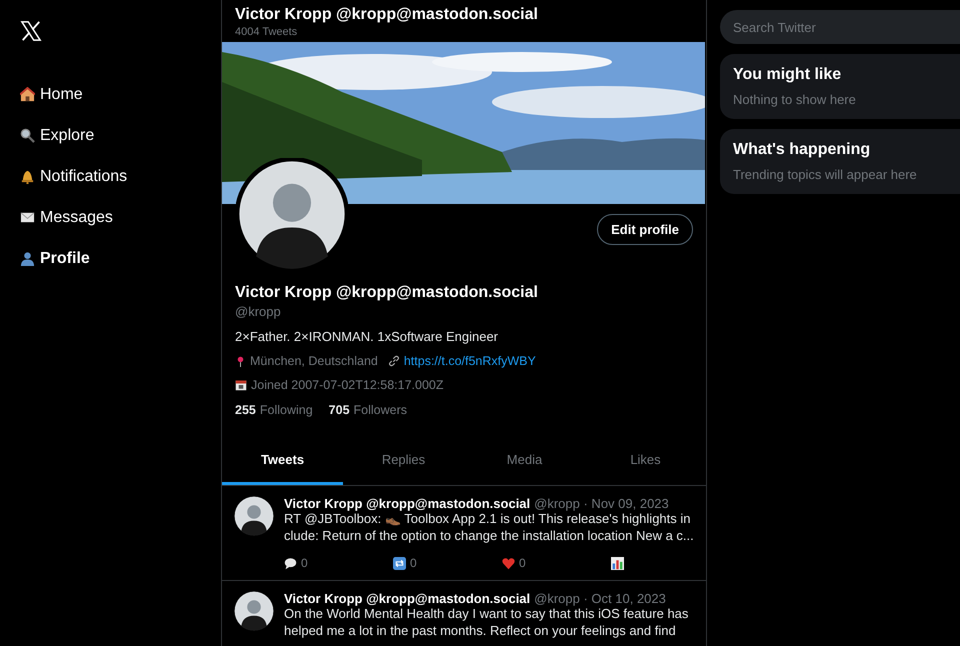  I want to click on card-title: You might like, so click(787, 75).